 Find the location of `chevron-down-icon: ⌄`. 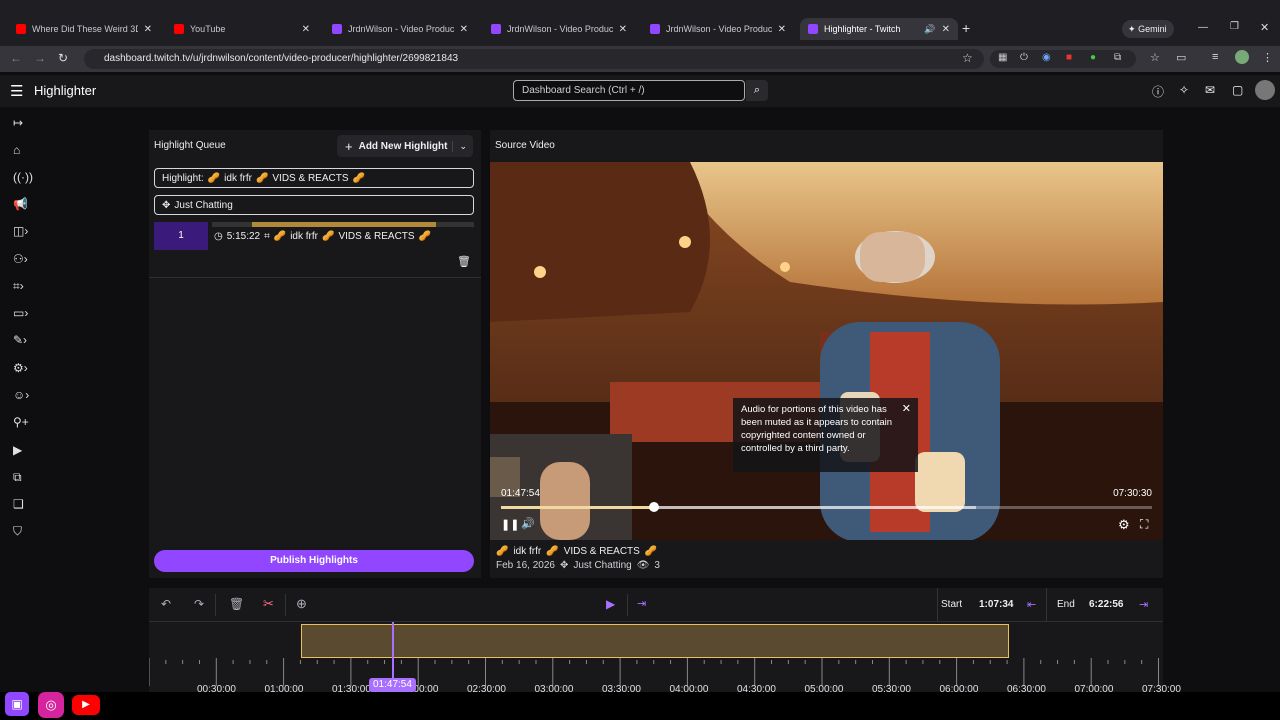

chevron-down-icon: ⌄ is located at coordinates (462, 146).